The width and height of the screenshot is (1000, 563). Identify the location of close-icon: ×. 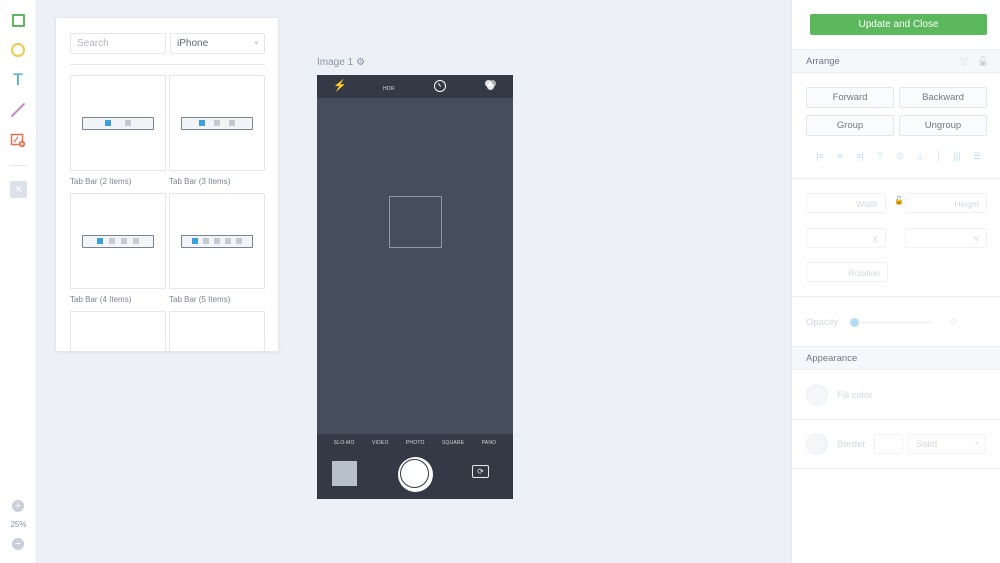
(18, 189).